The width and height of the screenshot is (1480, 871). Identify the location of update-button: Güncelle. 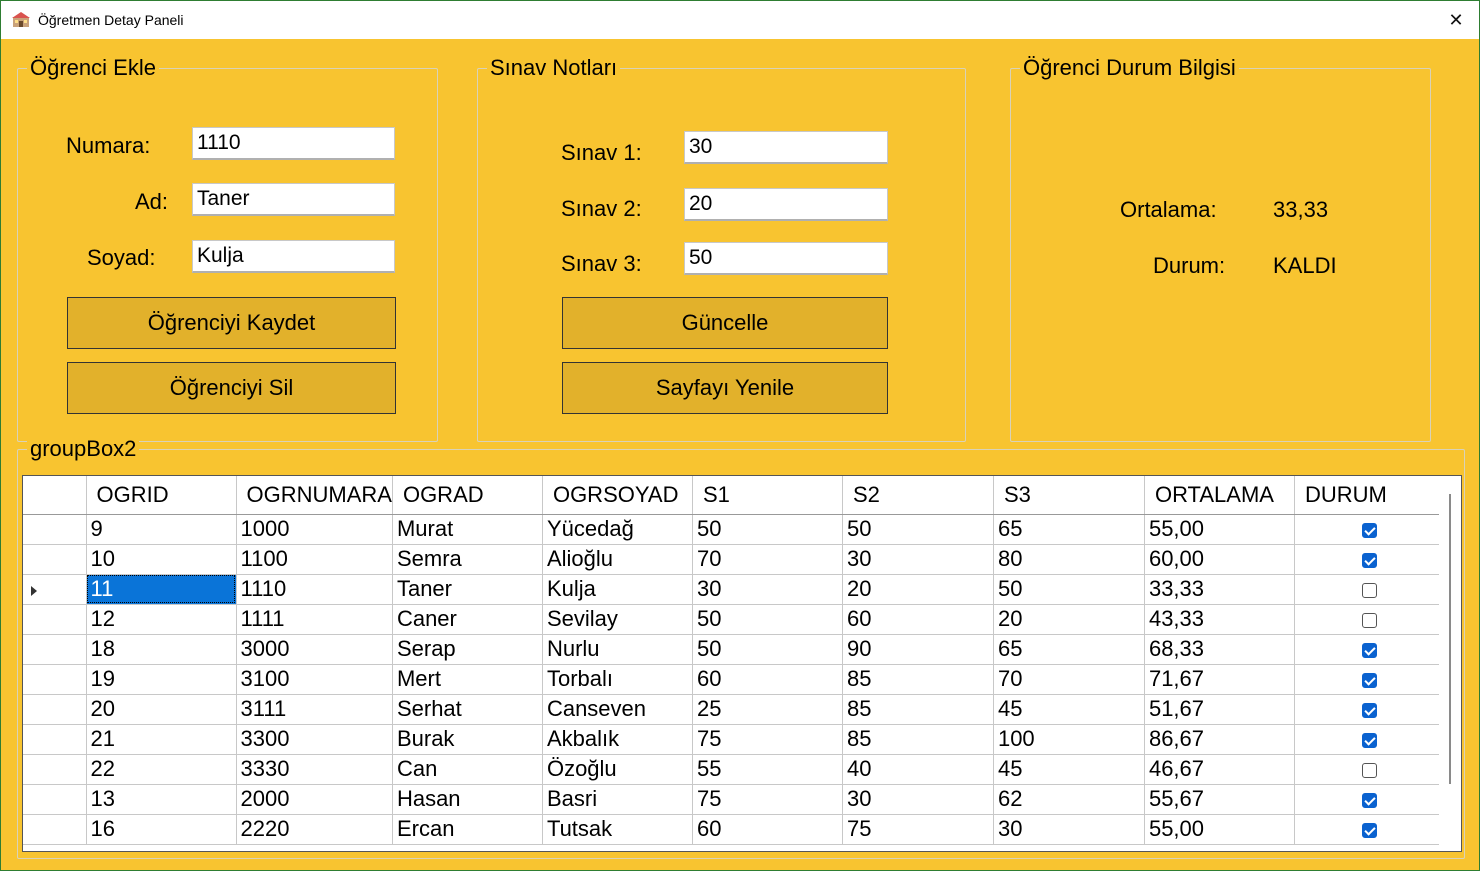
(725, 323).